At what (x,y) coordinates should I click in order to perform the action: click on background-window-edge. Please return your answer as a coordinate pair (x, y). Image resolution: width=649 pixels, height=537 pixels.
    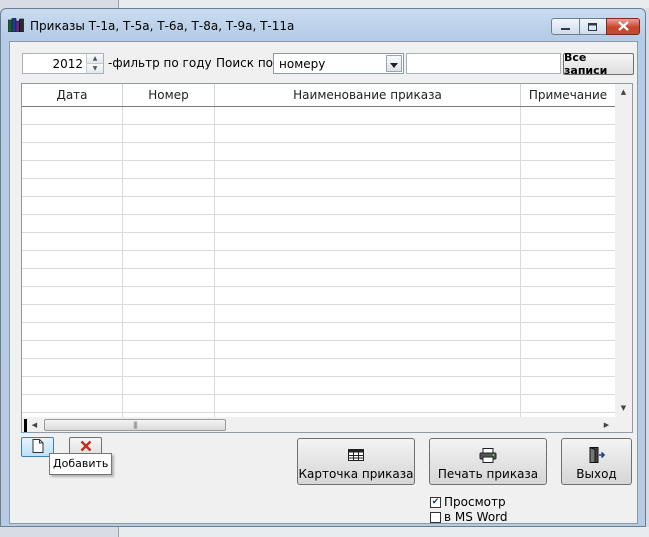
    Looking at the image, I should click on (383, 4).